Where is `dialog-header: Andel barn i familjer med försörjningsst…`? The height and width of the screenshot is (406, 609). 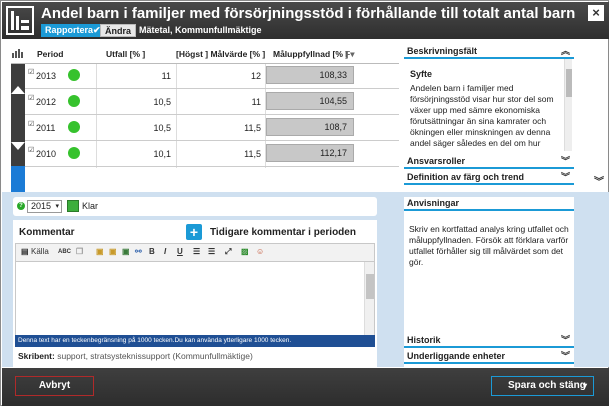
dialog-header: Andel barn i familjer med försörjningsst… is located at coordinates (305, 20).